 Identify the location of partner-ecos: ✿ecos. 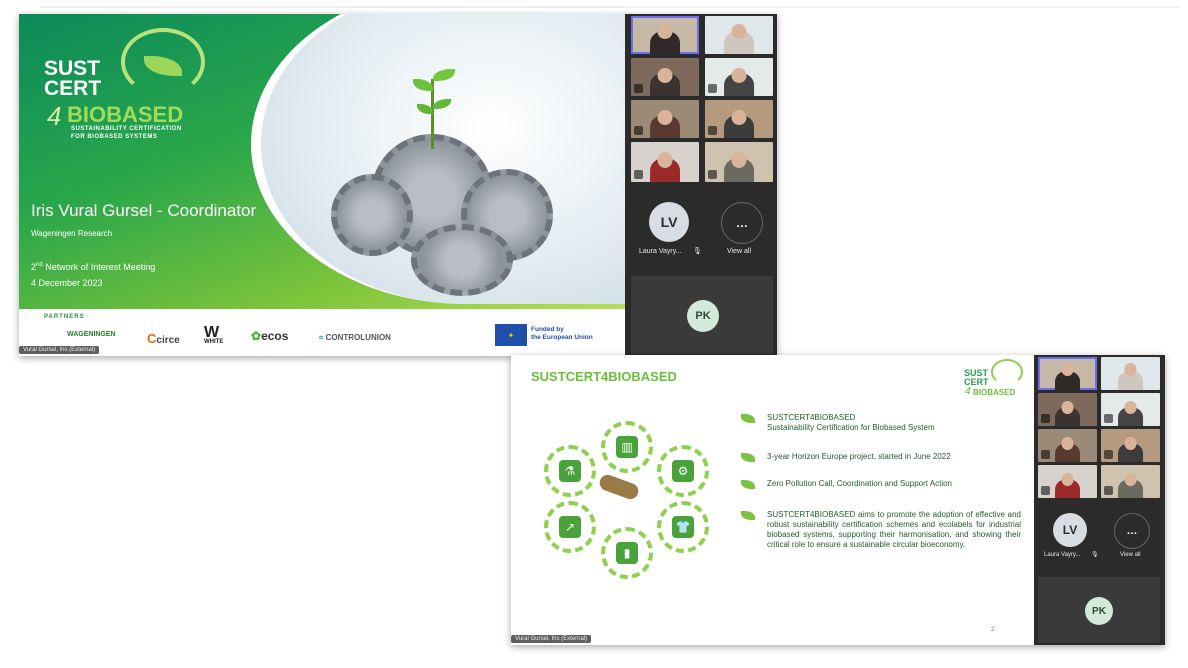
(270, 336).